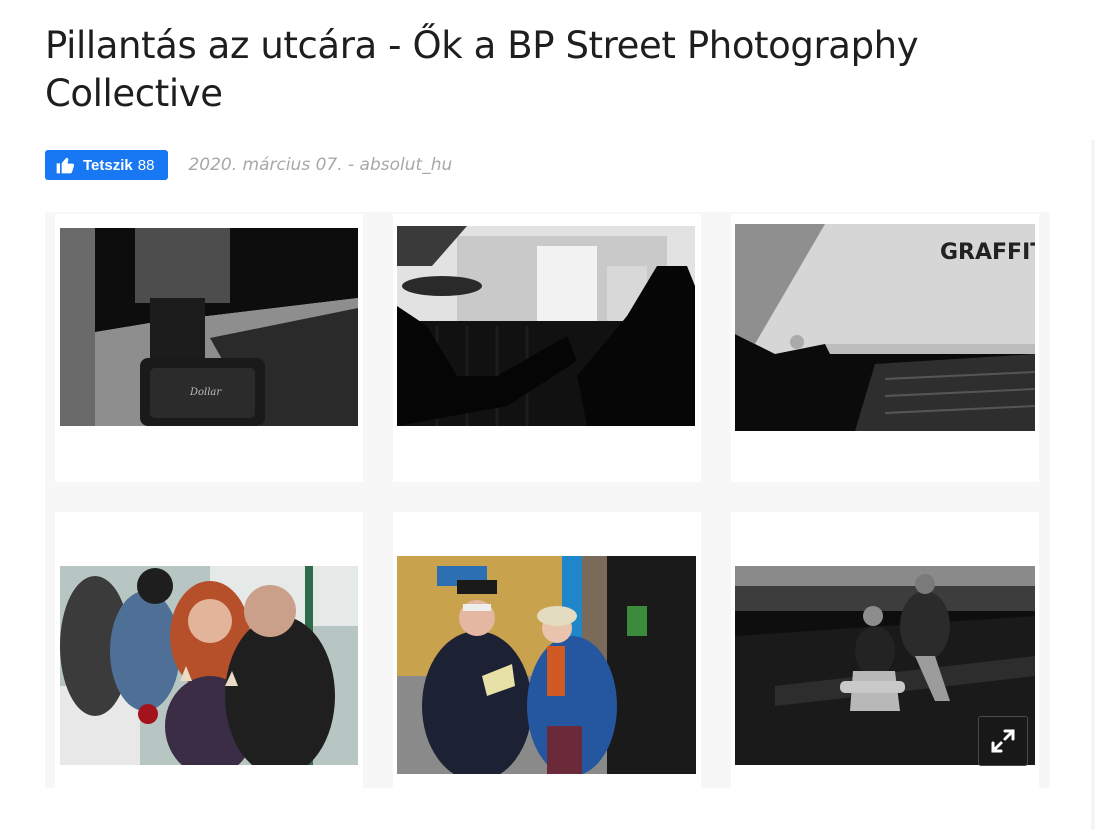  I want to click on expand-gallery-button, so click(1003, 741).